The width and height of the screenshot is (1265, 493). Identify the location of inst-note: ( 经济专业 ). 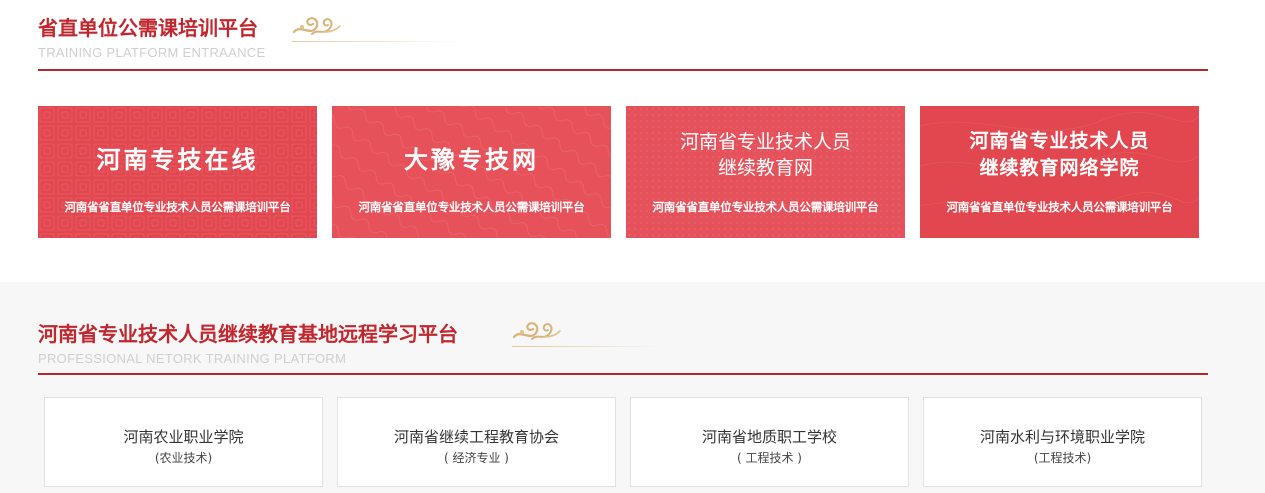
(476, 458).